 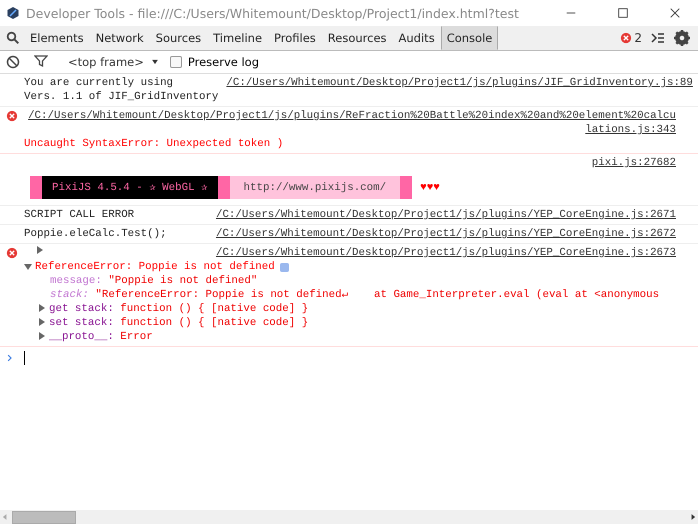 I want to click on source-link: /C:/Users/Whitemount/Desktop/Project1/js/plugins/ReFraction%20Battle%20index%20and%20element%20calculations.js:343, so click(x=350, y=123).